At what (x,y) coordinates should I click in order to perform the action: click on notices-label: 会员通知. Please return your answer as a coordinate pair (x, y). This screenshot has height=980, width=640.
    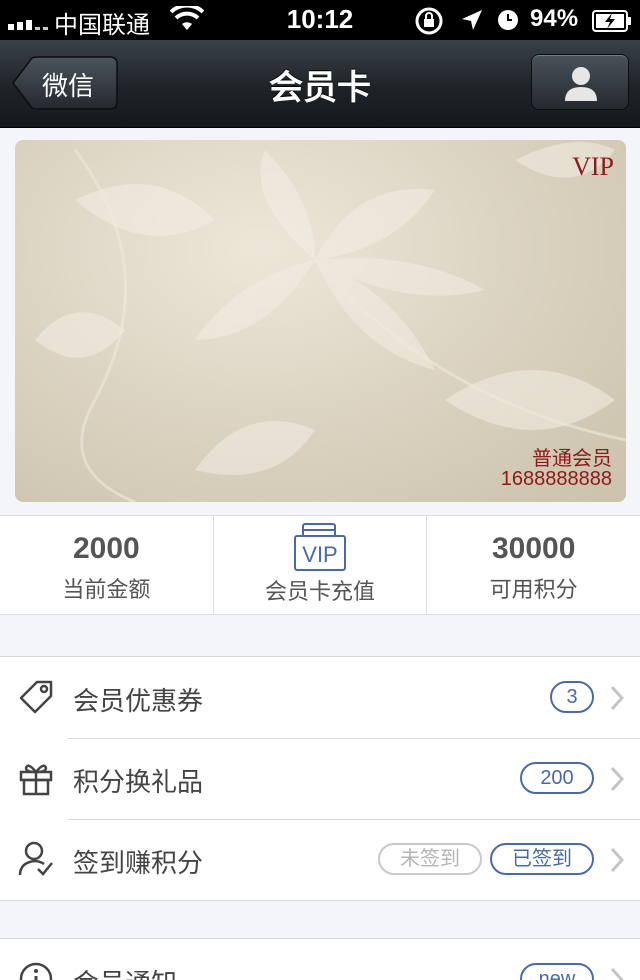
    Looking at the image, I should click on (125, 971).